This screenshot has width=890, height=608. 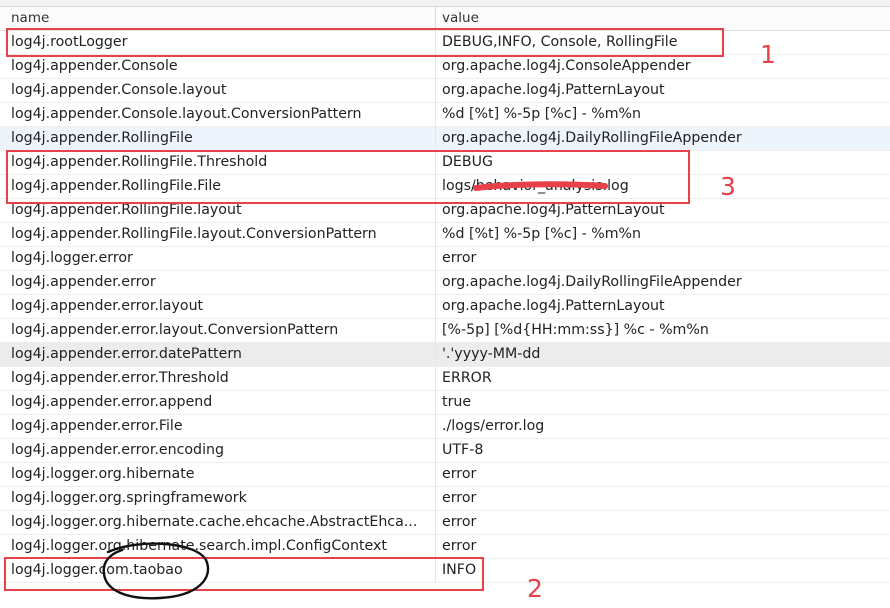 What do you see at coordinates (221, 258) in the screenshot?
I see `property-name: log4j.logger.error` at bounding box center [221, 258].